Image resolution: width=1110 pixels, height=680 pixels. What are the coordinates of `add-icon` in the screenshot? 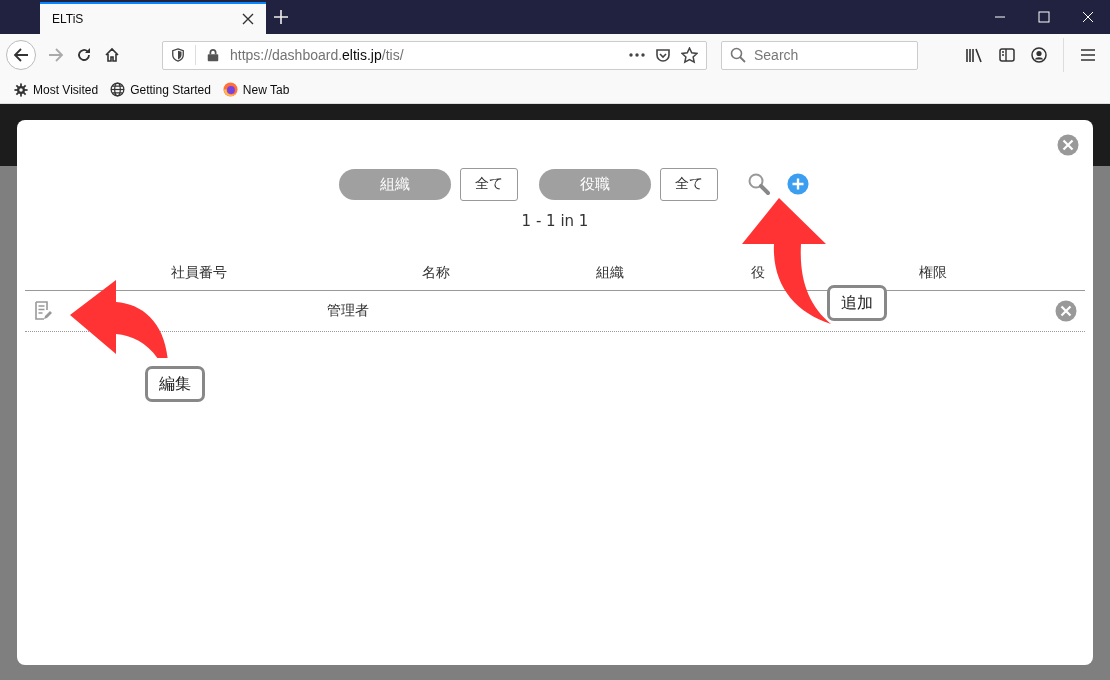 It's located at (798, 184).